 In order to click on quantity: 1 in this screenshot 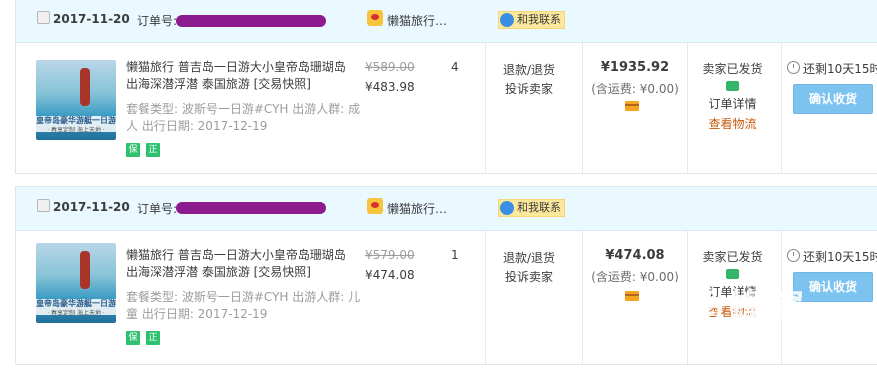, I will do `click(455, 255)`.